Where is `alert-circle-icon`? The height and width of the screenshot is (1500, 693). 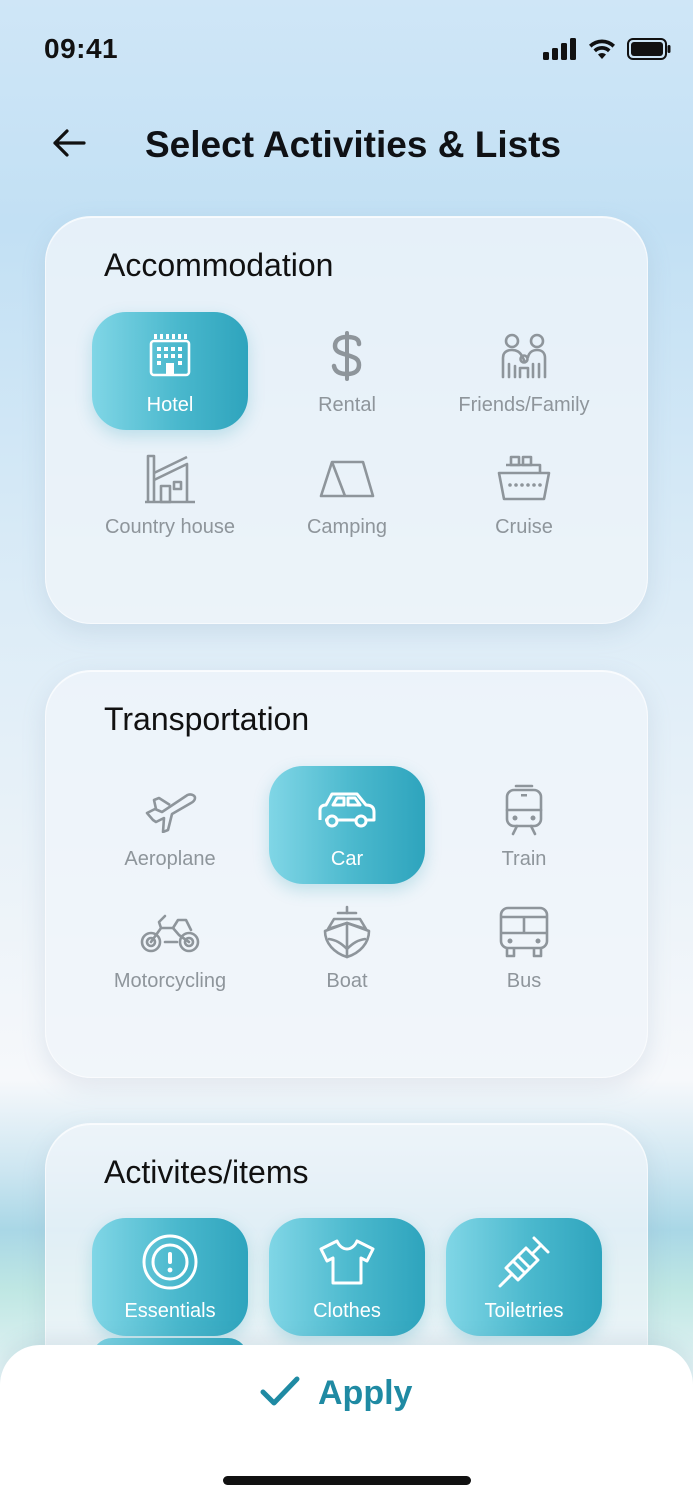
alert-circle-icon is located at coordinates (170, 1262).